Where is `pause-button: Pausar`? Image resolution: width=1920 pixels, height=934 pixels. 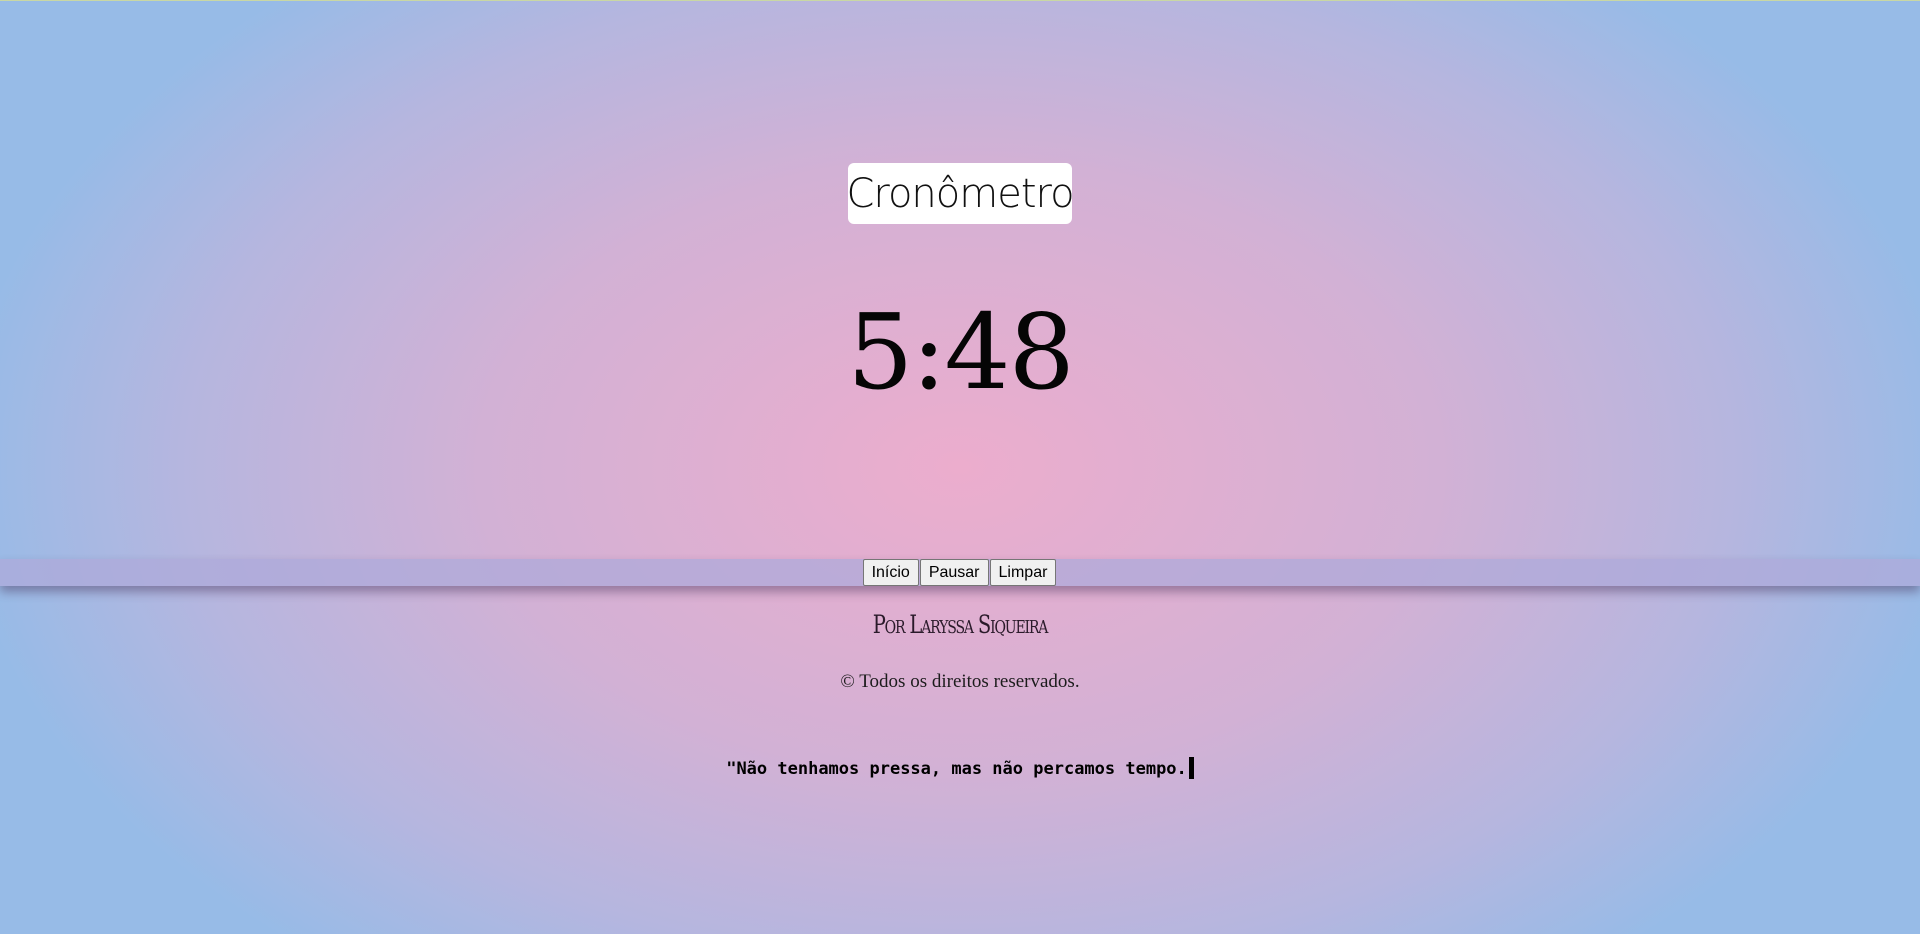 pause-button: Pausar is located at coordinates (954, 572).